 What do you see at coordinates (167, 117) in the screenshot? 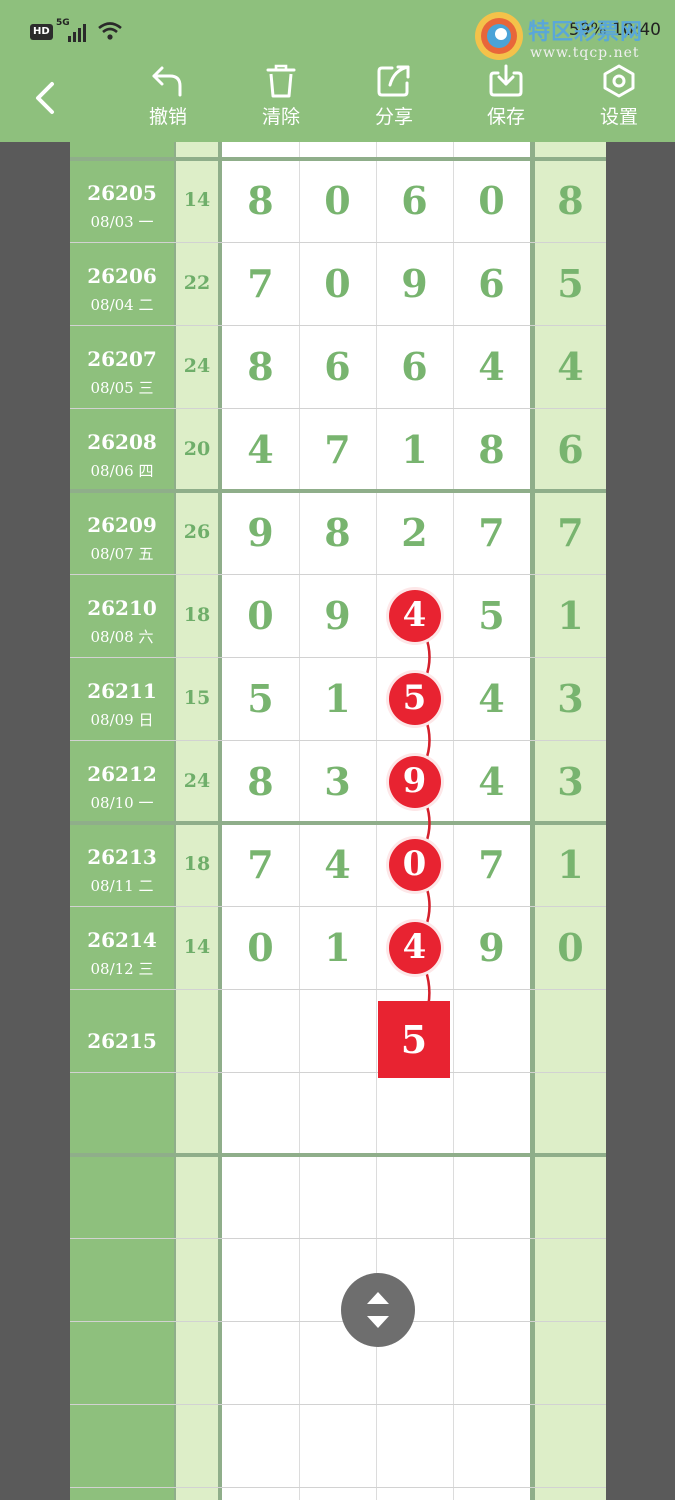
I see `undo-label: 撤销` at bounding box center [167, 117].